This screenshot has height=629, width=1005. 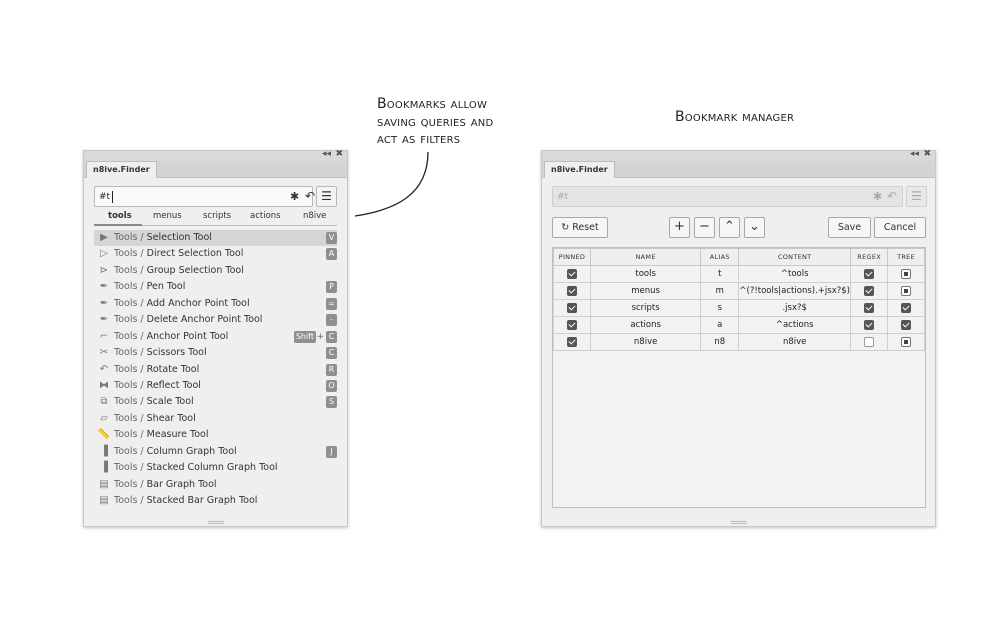 What do you see at coordinates (215, 402) in the screenshot?
I see `result-row: ⧉ Tools / Scale Tool S` at bounding box center [215, 402].